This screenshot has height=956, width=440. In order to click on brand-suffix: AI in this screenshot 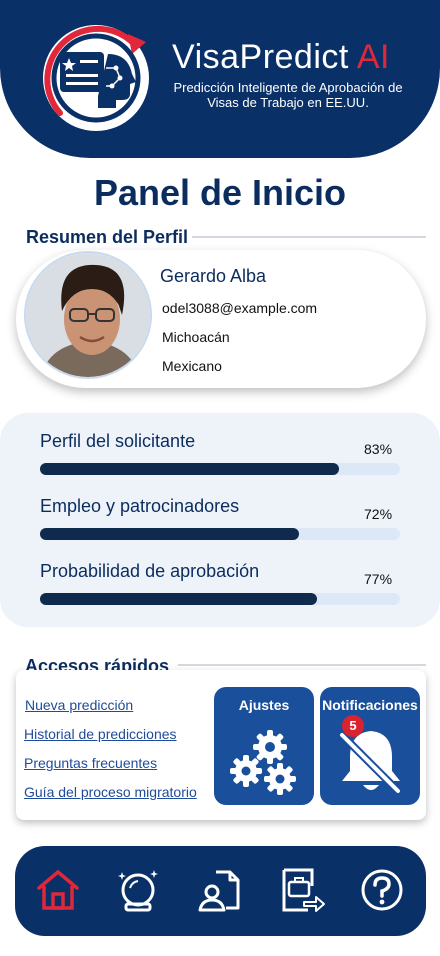, I will do `click(373, 57)`.